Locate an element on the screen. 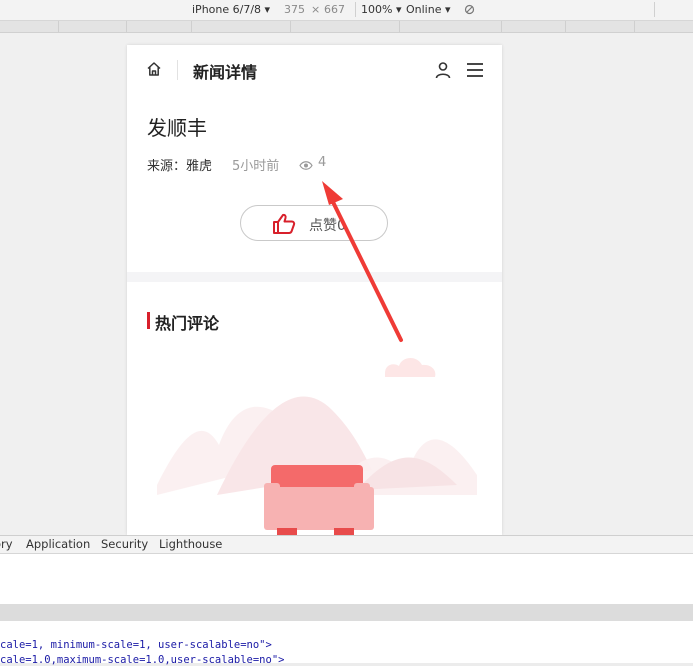  devtools-splitter is located at coordinates (346, 612).